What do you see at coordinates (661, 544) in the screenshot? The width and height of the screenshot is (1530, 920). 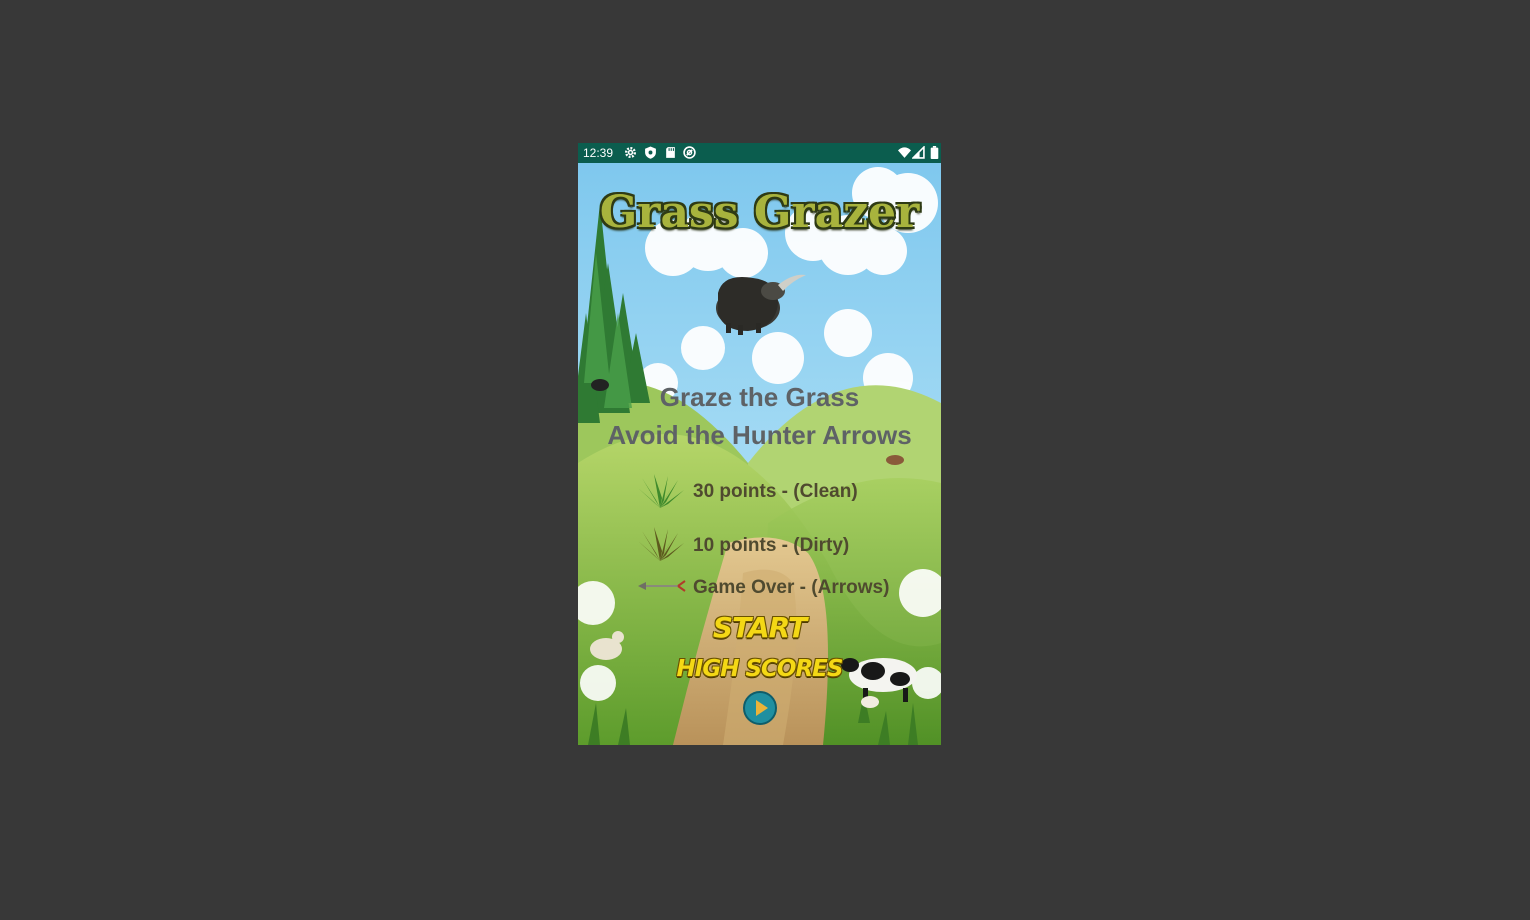 I see `dirty-grass-icon` at bounding box center [661, 544].